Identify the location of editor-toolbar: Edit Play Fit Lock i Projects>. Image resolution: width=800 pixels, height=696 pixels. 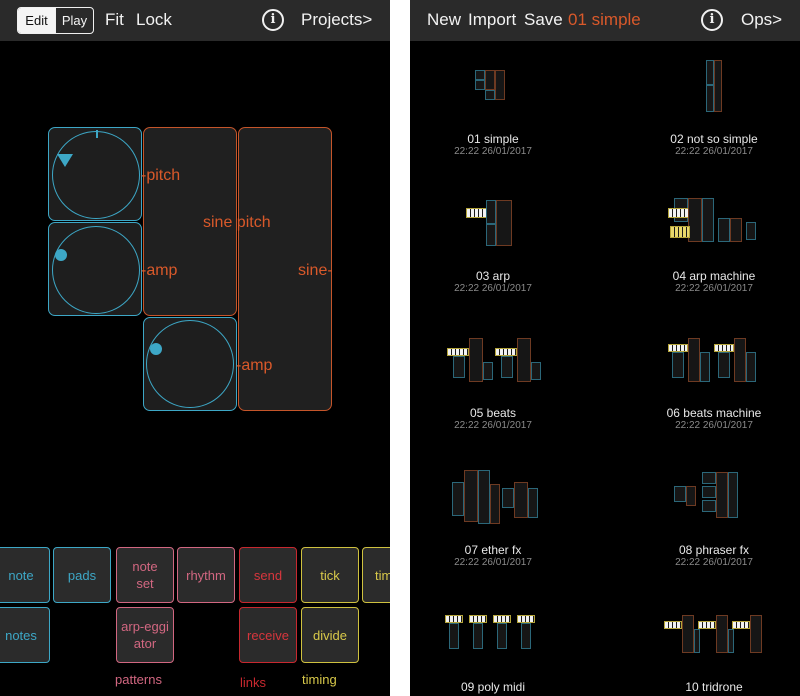
(195, 20).